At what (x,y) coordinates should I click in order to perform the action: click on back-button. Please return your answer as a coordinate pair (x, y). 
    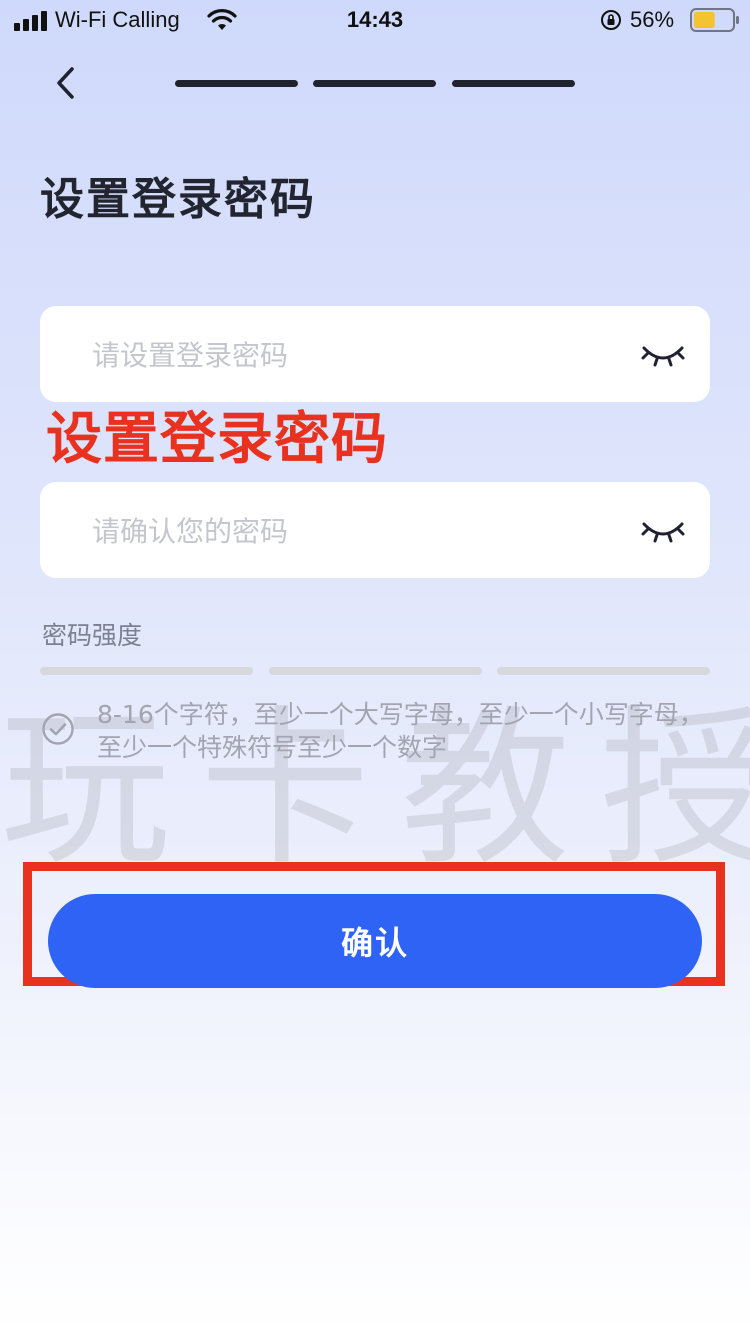
    Looking at the image, I should click on (65, 83).